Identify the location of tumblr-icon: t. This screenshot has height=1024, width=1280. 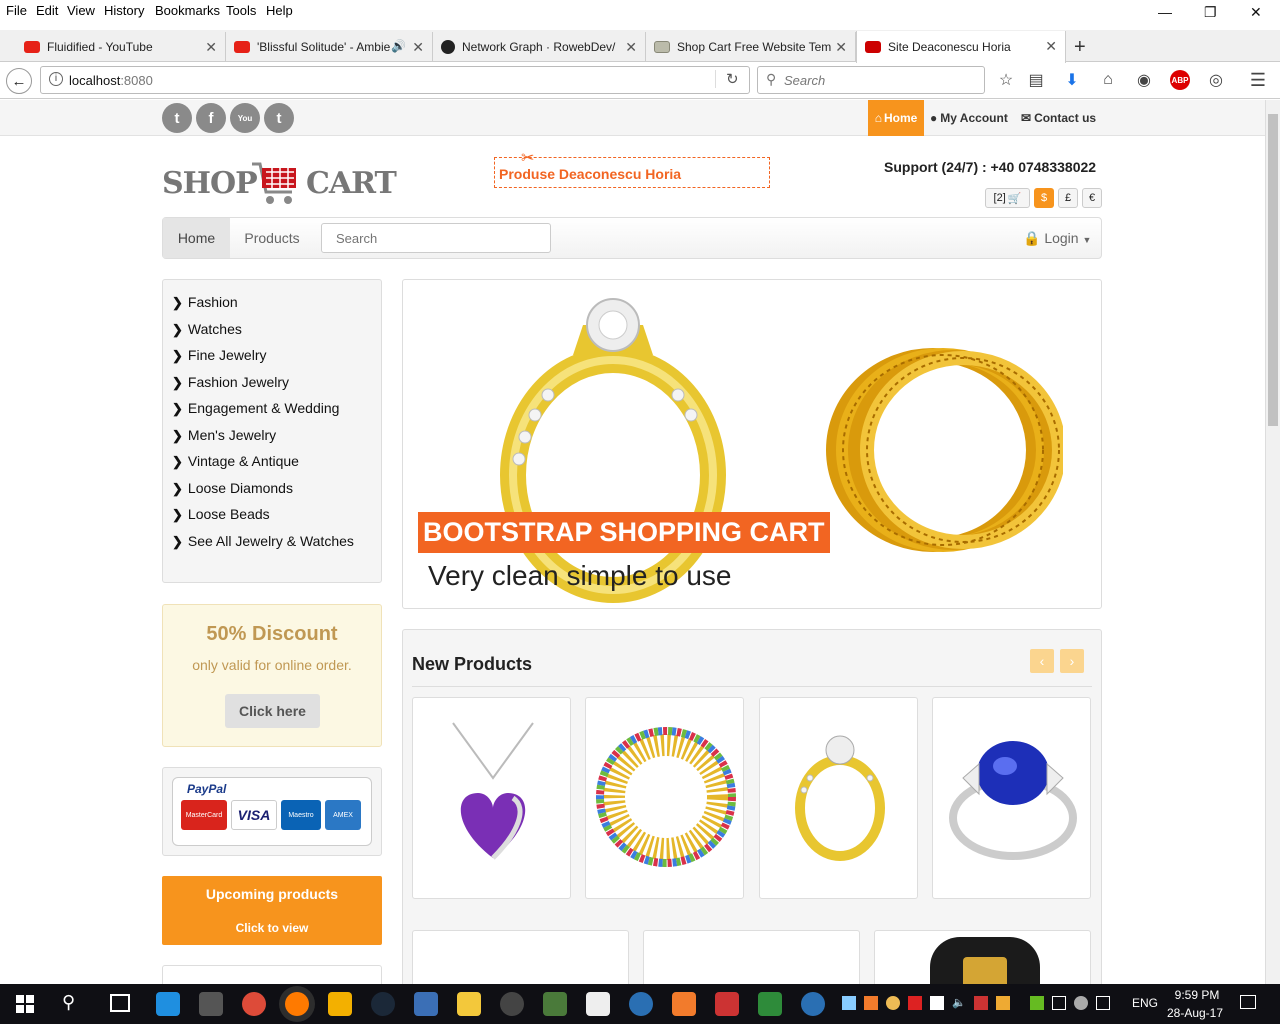
(279, 118).